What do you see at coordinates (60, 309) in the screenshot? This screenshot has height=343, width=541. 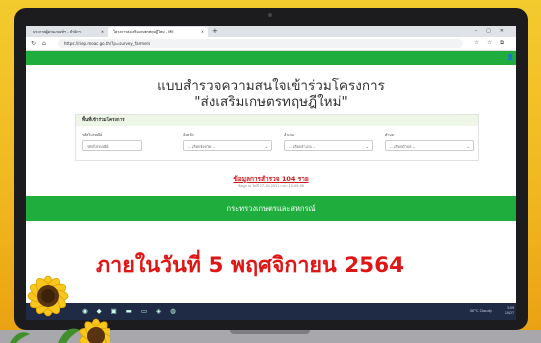 I see `sunflower-icon` at bounding box center [60, 309].